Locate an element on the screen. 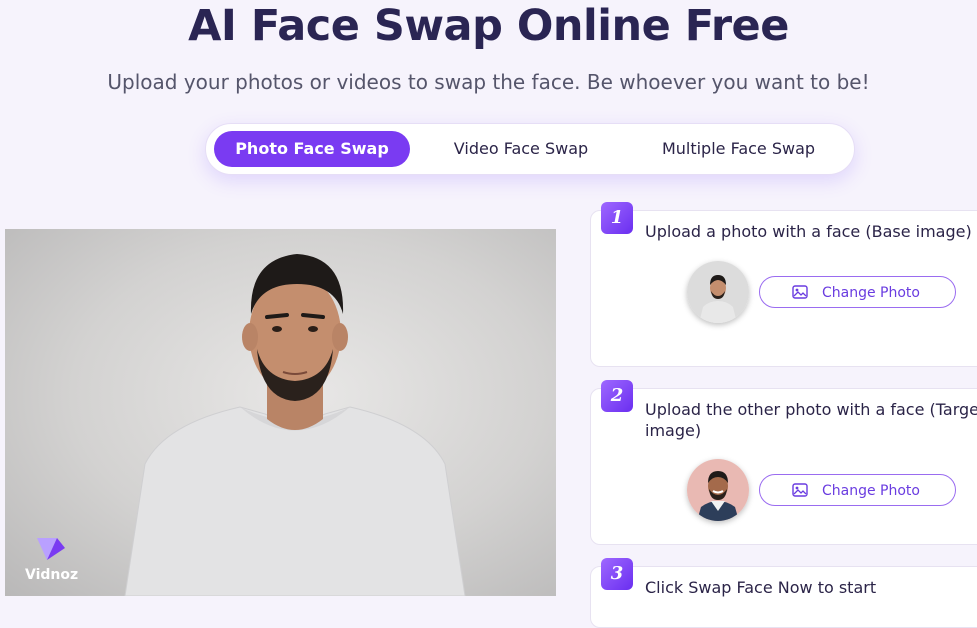 This screenshot has width=977, height=628. change-base-photo-button: Change Photo is located at coordinates (857, 292).